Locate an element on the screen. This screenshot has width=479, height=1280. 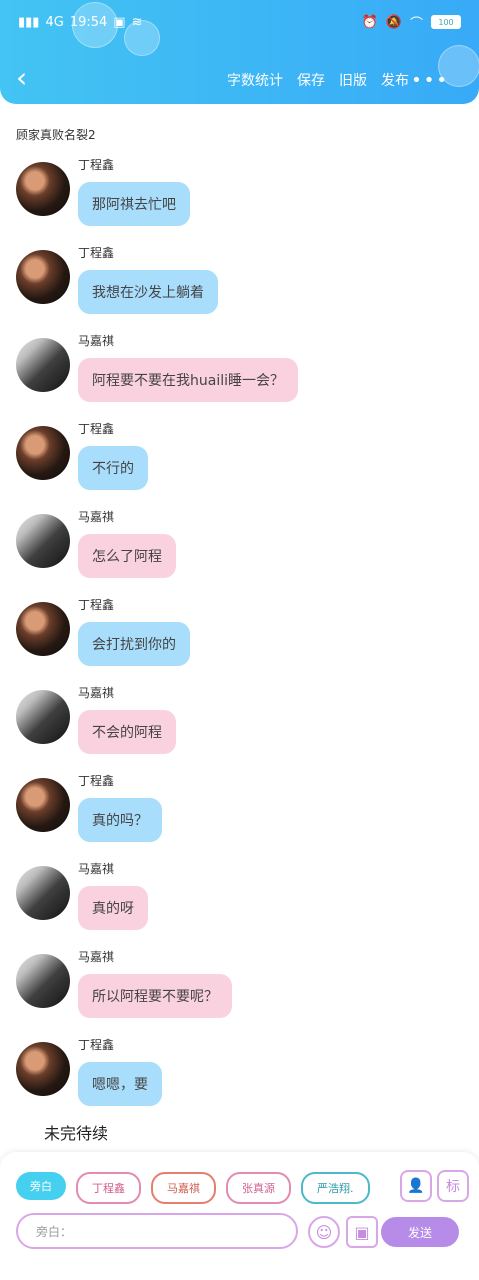
message-bubble: 所以阿程要不要呢？ is located at coordinates (155, 996).